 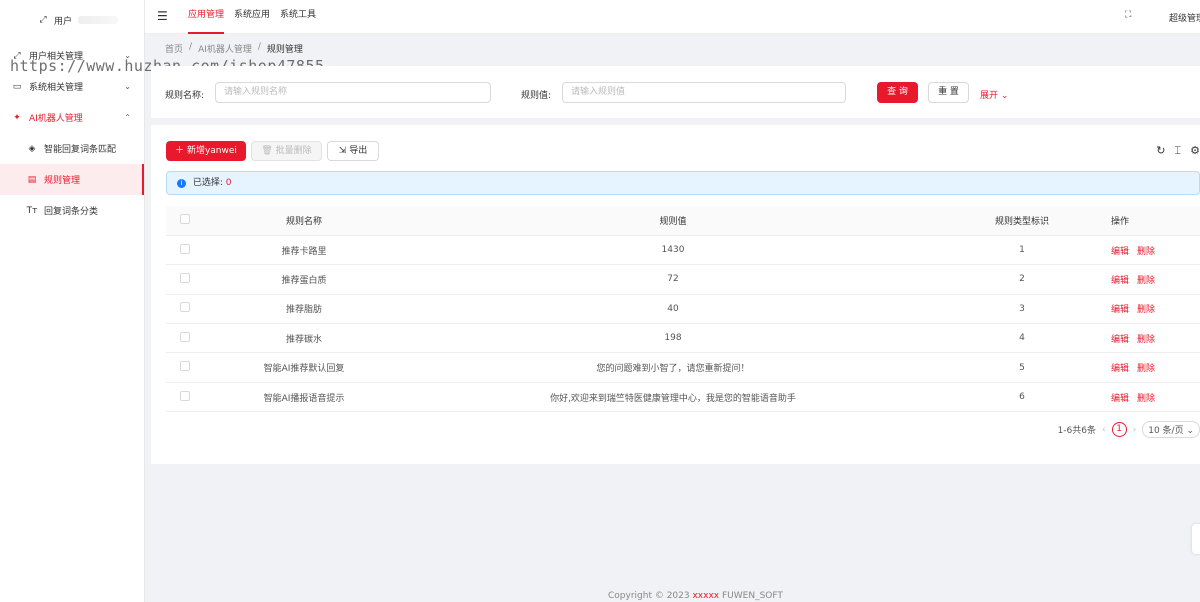 What do you see at coordinates (56, 119) in the screenshot?
I see `sidebar-item-label: AI机器人管理` at bounding box center [56, 119].